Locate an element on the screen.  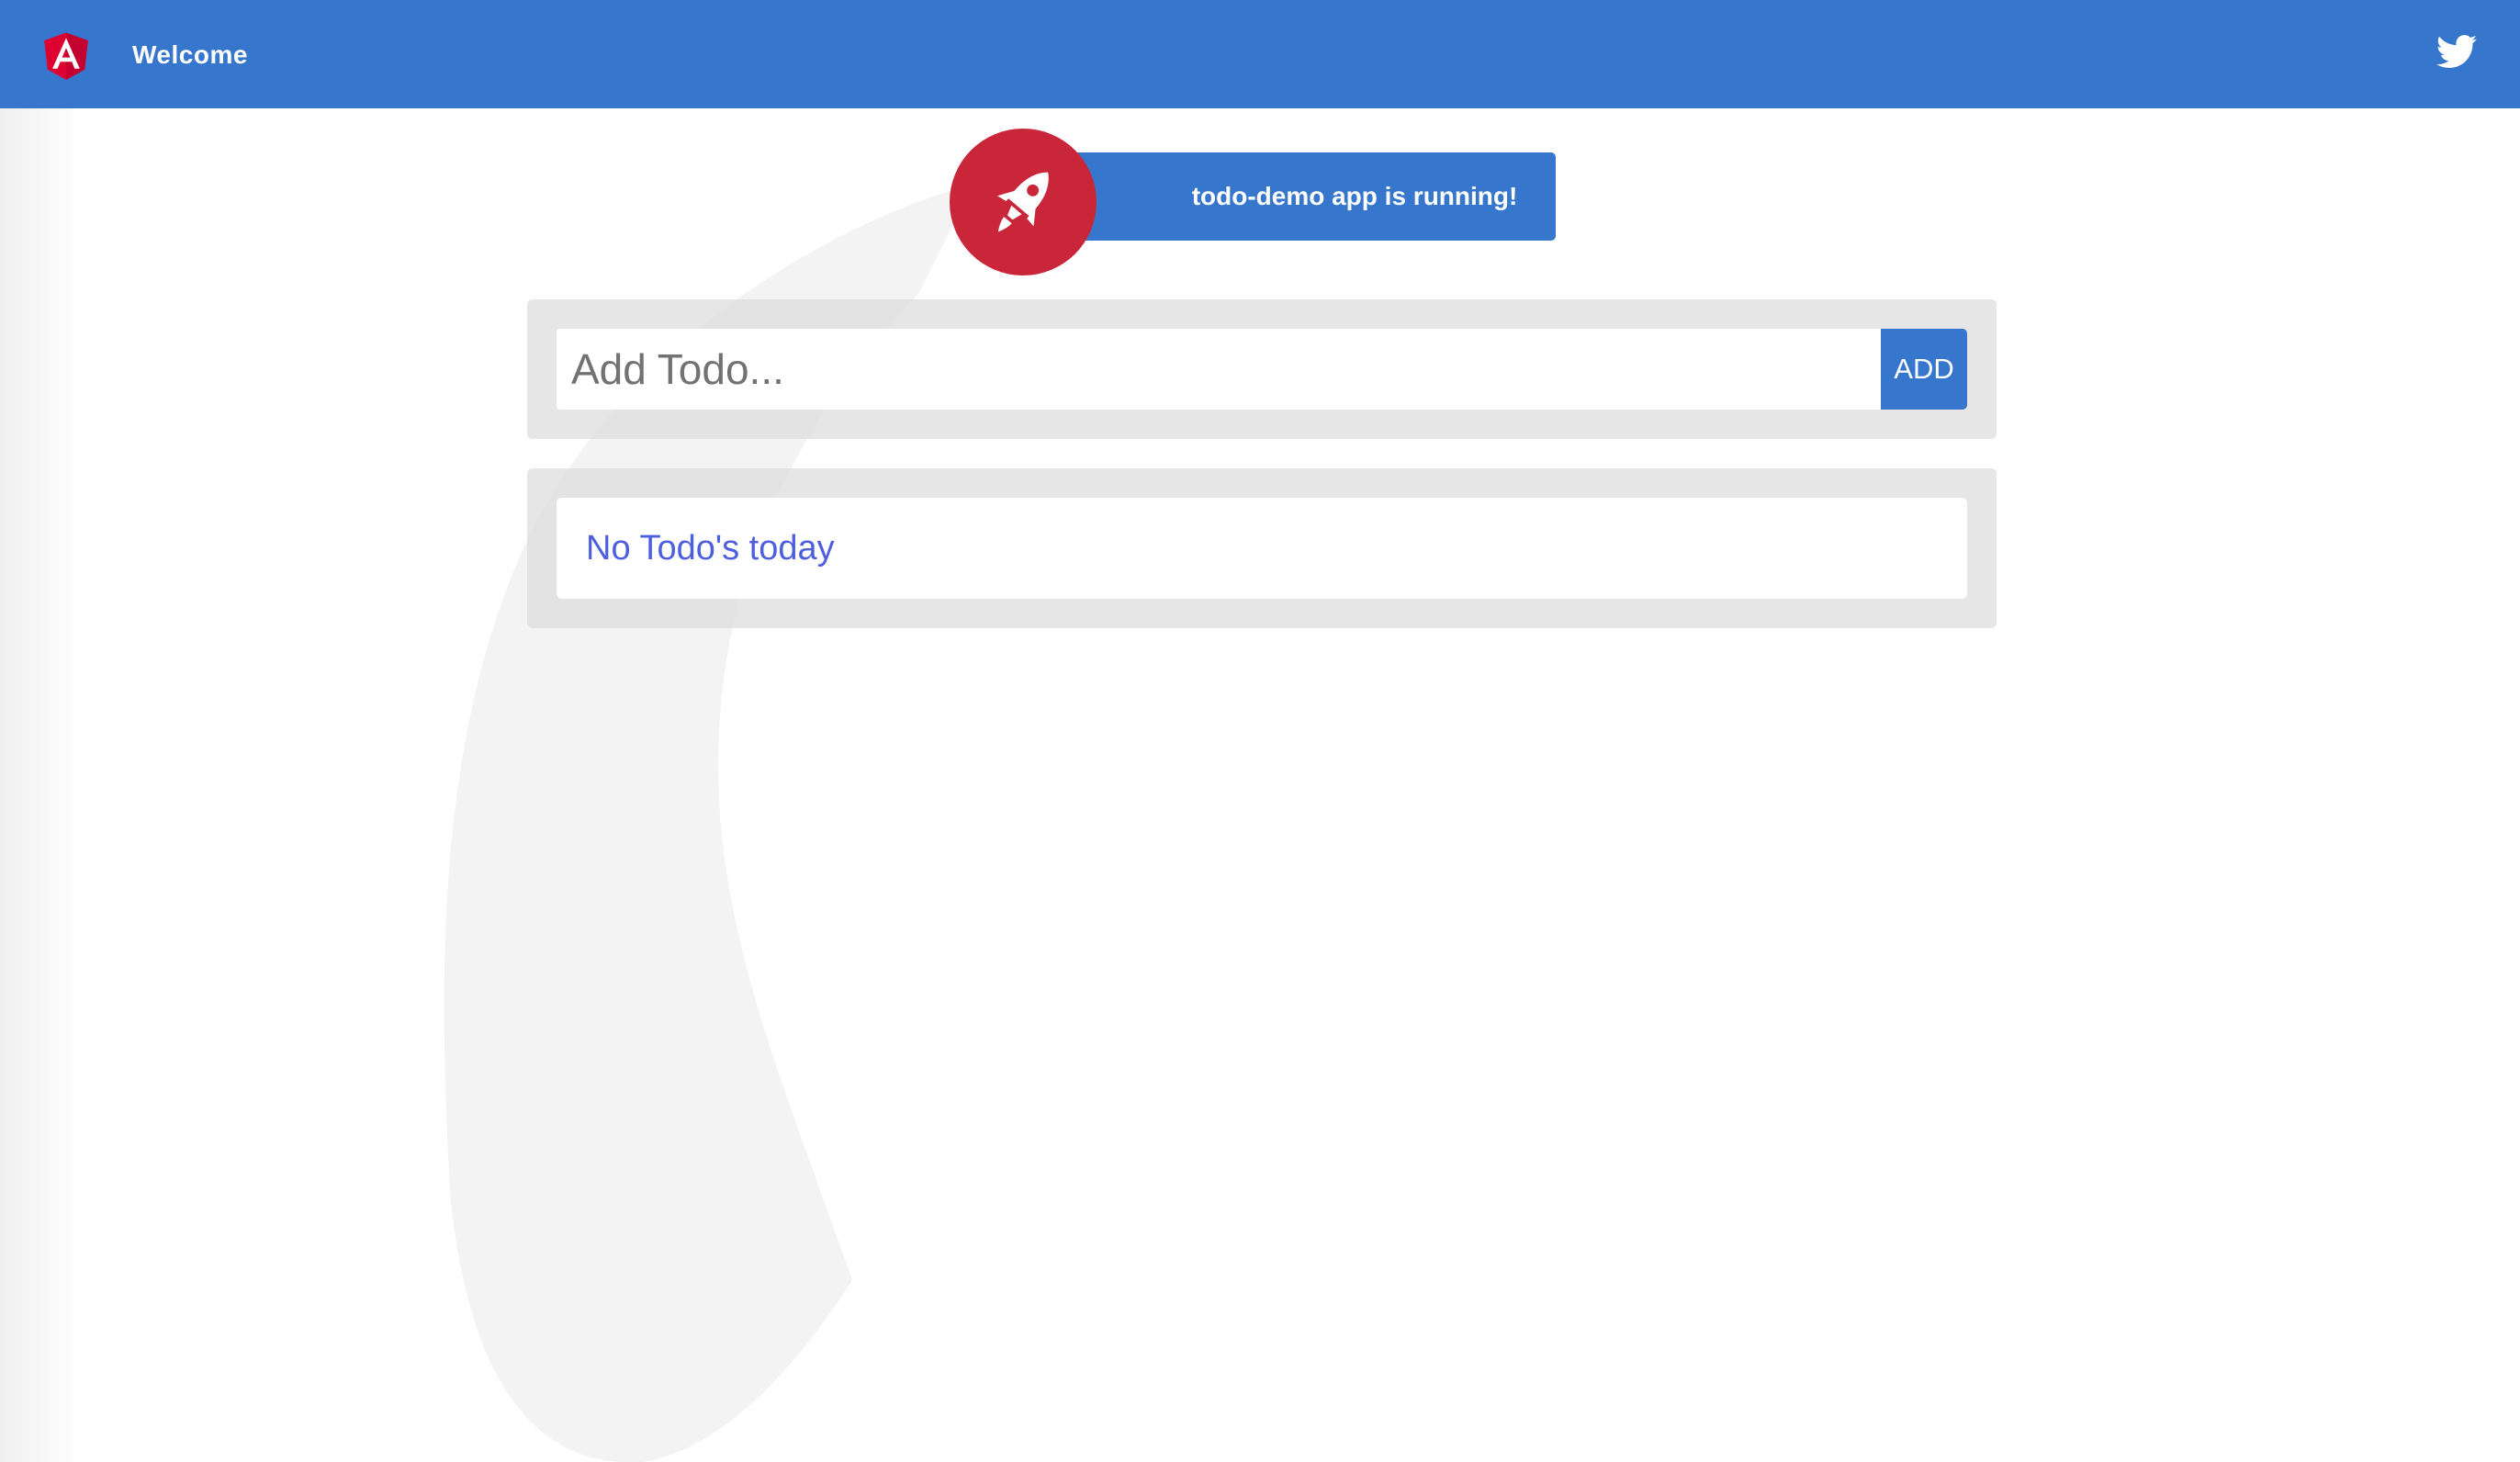
app-running-banner: todo-demo app is running! is located at coordinates (1310, 197).